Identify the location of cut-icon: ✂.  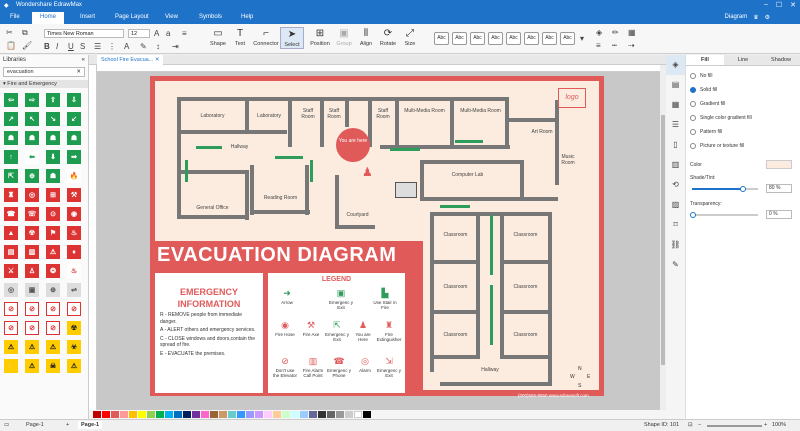
(9, 32).